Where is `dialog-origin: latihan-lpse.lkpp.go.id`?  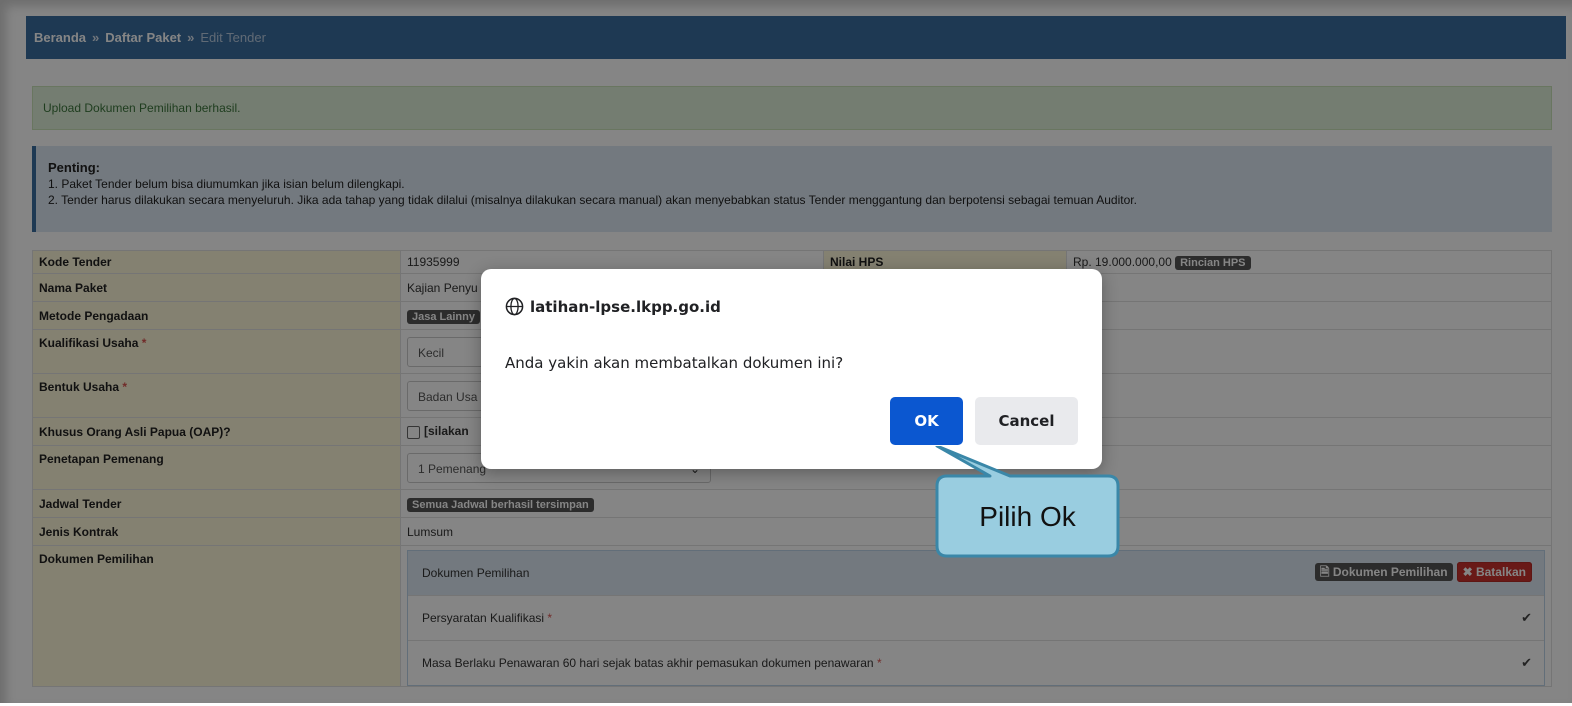 dialog-origin: latihan-lpse.lkpp.go.id is located at coordinates (613, 306).